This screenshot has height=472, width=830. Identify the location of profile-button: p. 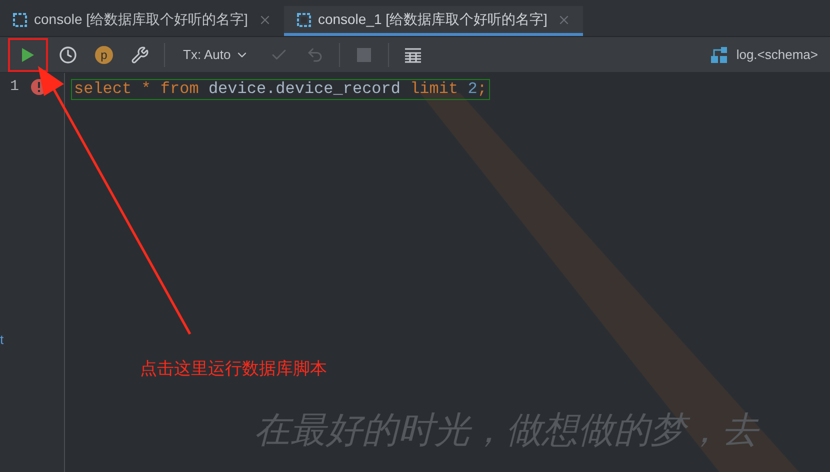
(104, 54).